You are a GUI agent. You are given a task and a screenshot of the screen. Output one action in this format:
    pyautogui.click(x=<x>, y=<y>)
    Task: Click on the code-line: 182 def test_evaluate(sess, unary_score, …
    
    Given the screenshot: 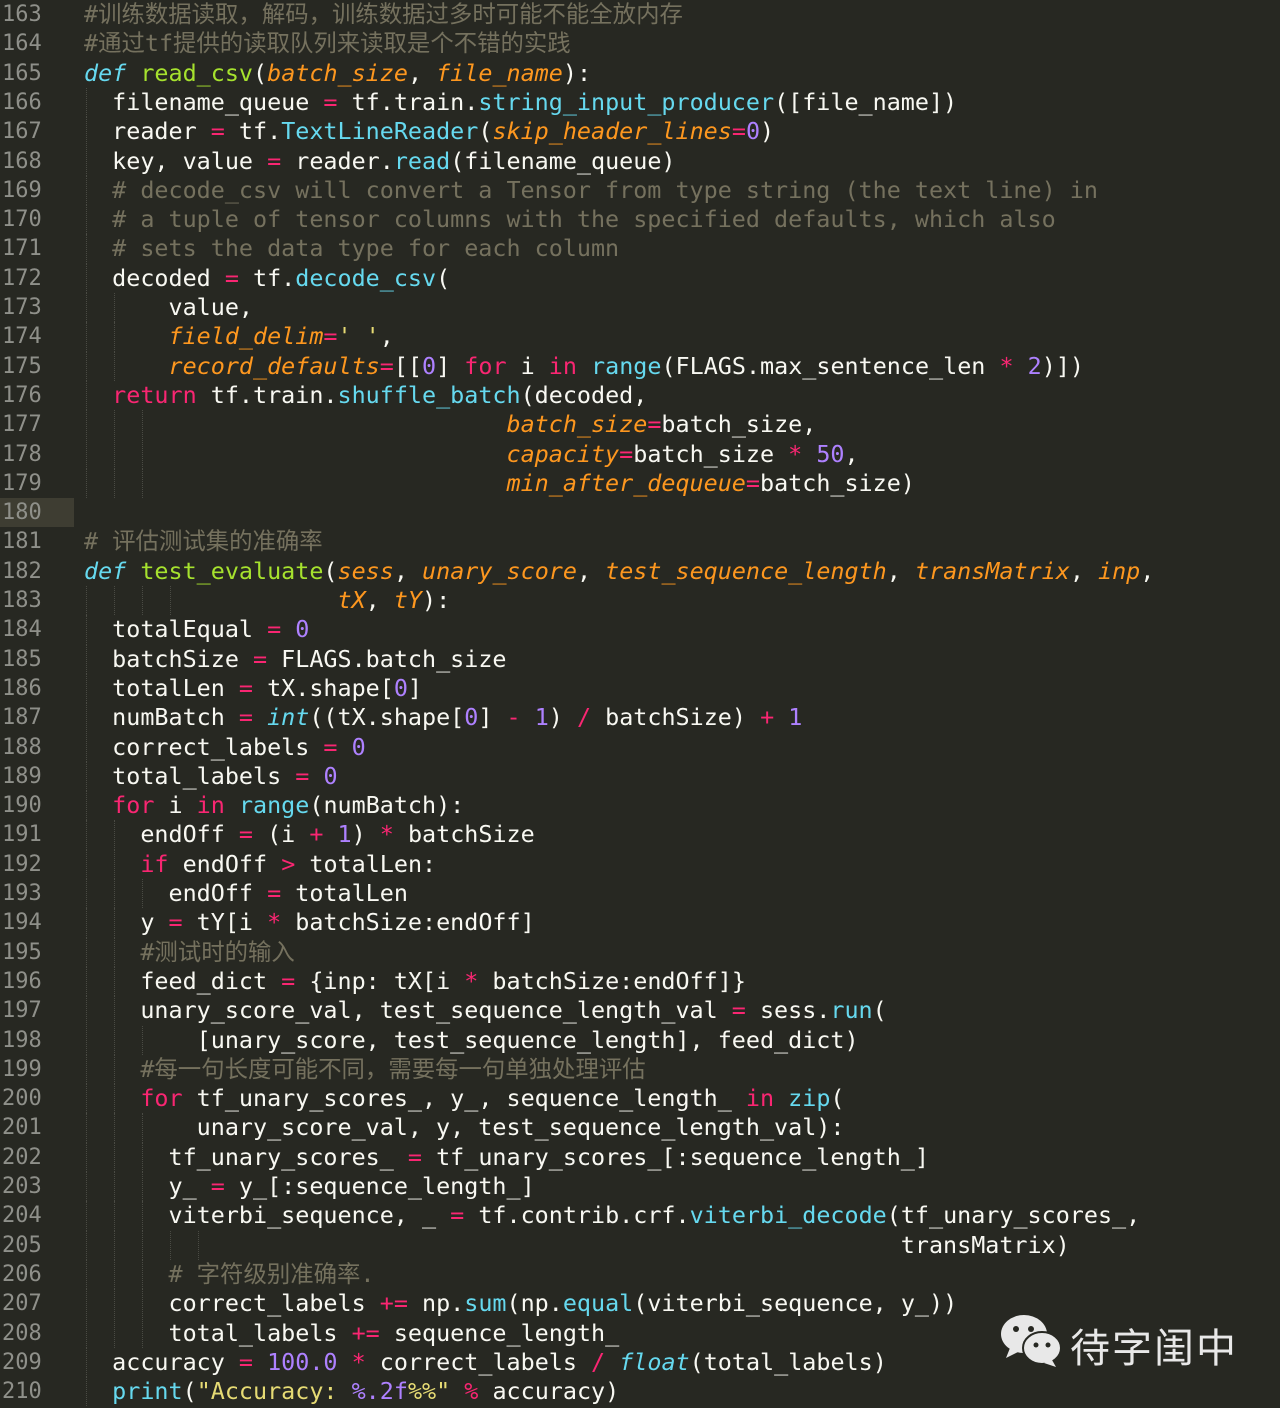 What is the action you would take?
    pyautogui.click(x=640, y=571)
    